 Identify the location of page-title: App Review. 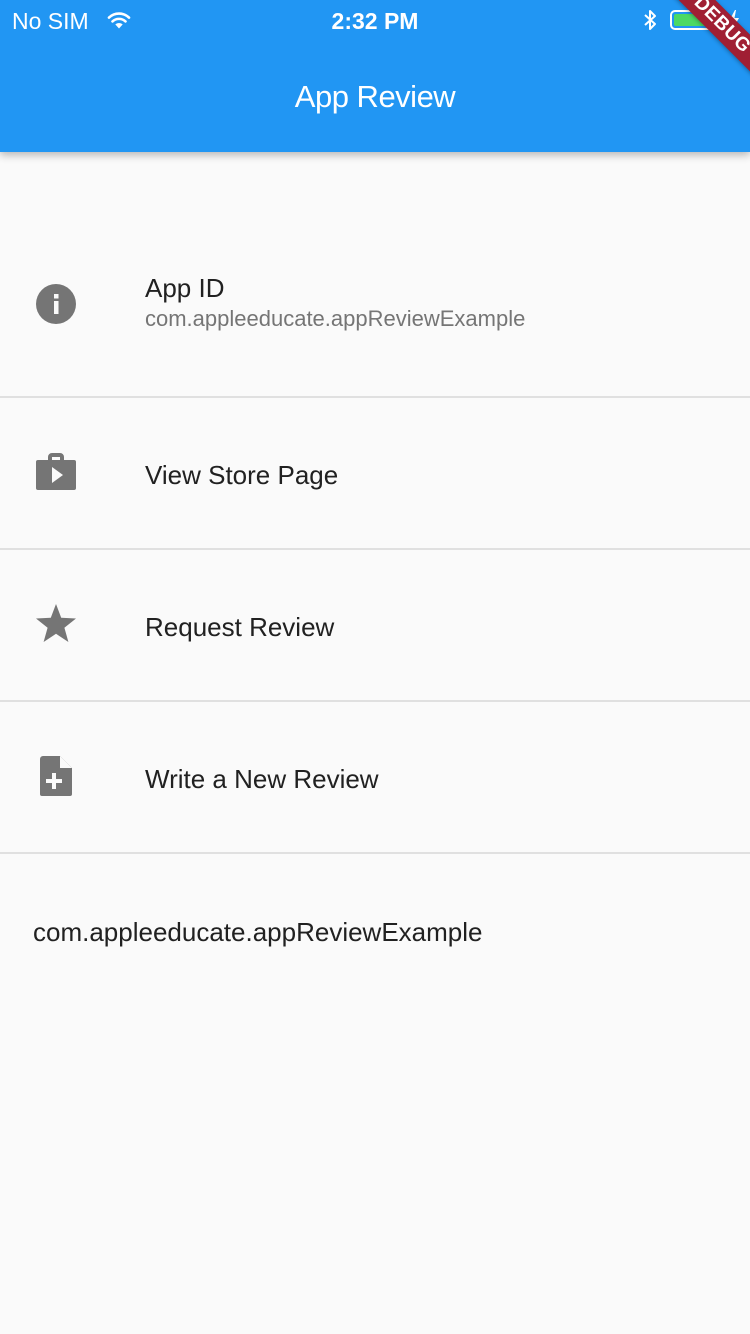
(375, 96).